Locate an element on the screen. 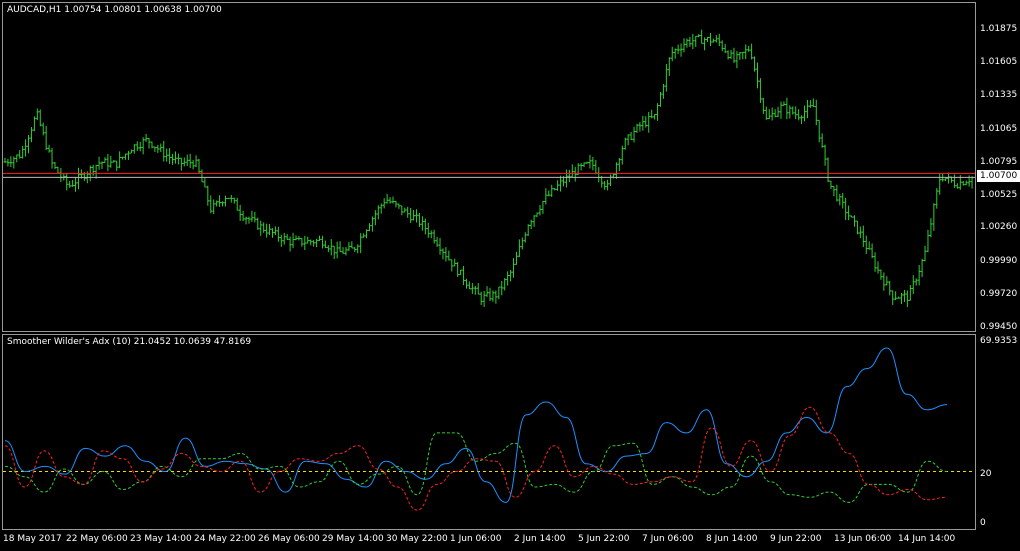 The image size is (1020, 551). price-axis-label: 1.01605 is located at coordinates (999, 62).